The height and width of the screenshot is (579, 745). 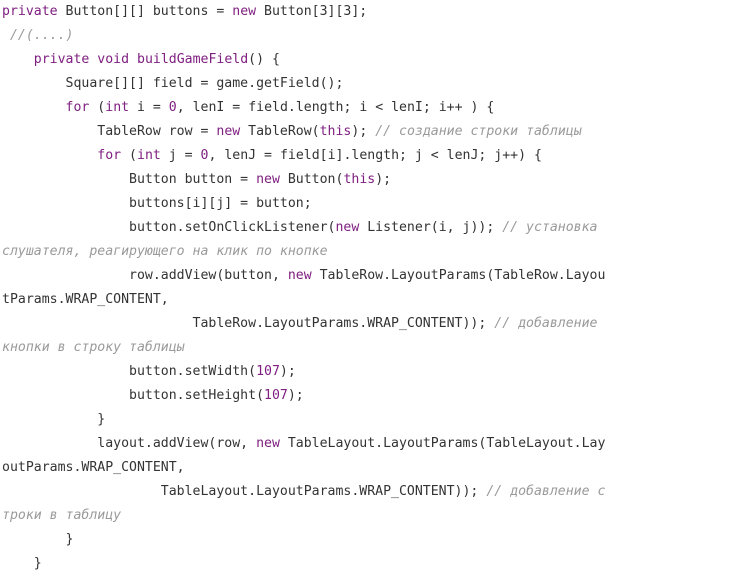 I want to click on code-token: TableLayout.LayoutParams.WRAP_CONTENT));, so click(x=244, y=491).